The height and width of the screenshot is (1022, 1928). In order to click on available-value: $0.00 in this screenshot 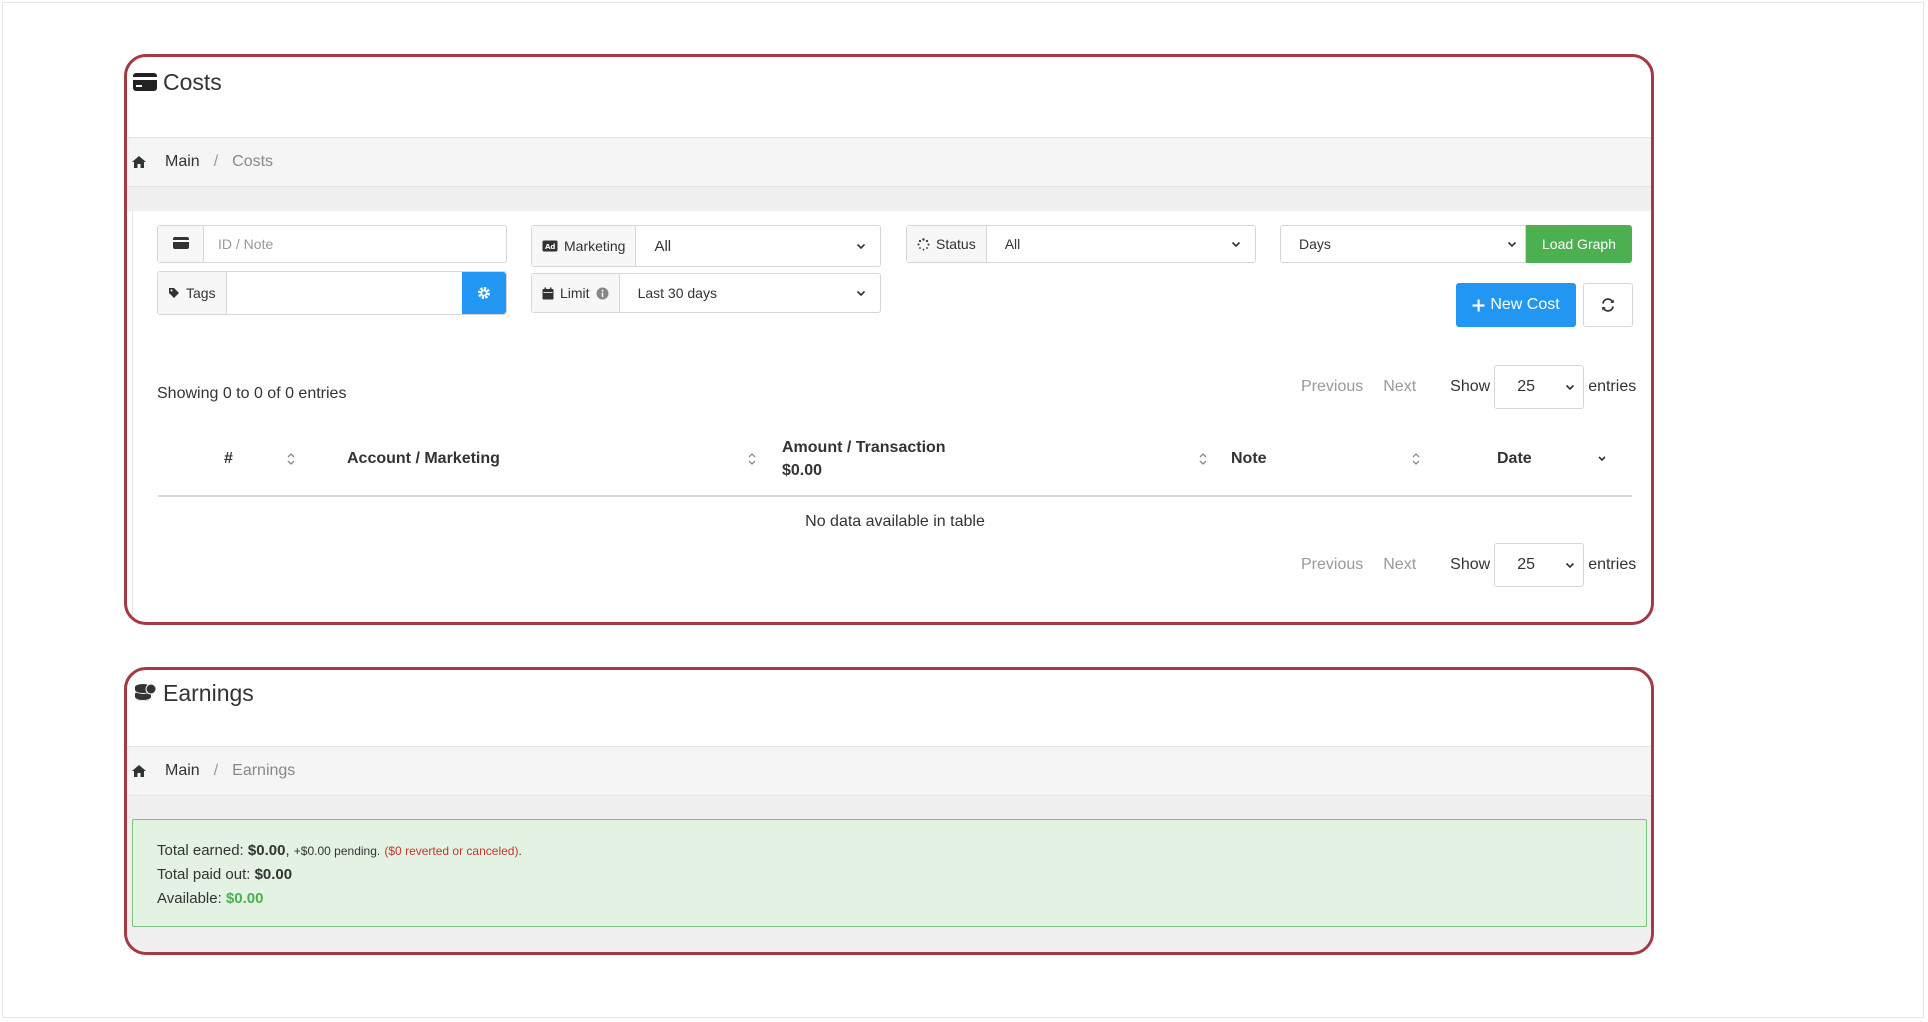, I will do `click(244, 898)`.